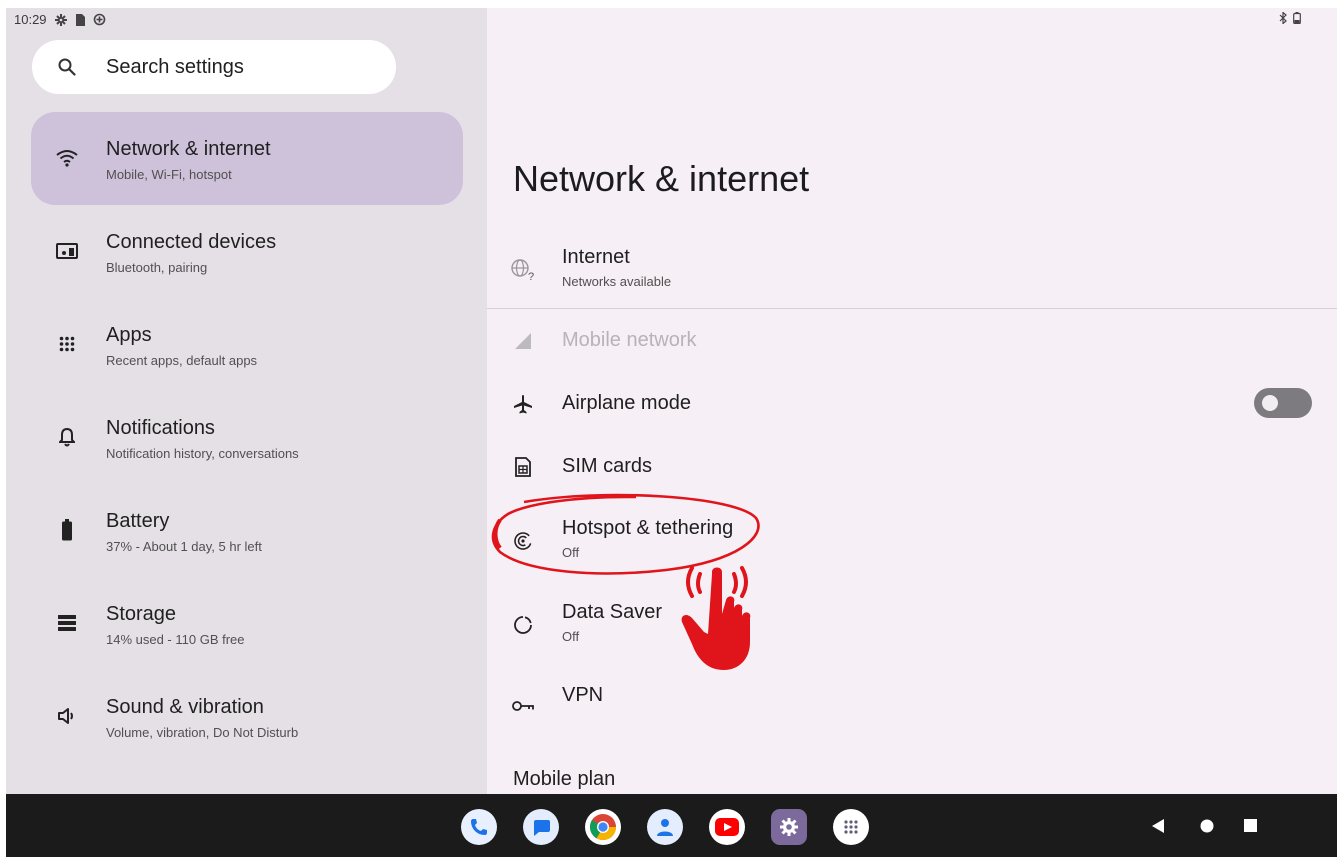 The width and height of the screenshot is (1341, 857). Describe the element at coordinates (912, 626) in the screenshot. I see `data-saver-row: Data Saver Off` at that location.